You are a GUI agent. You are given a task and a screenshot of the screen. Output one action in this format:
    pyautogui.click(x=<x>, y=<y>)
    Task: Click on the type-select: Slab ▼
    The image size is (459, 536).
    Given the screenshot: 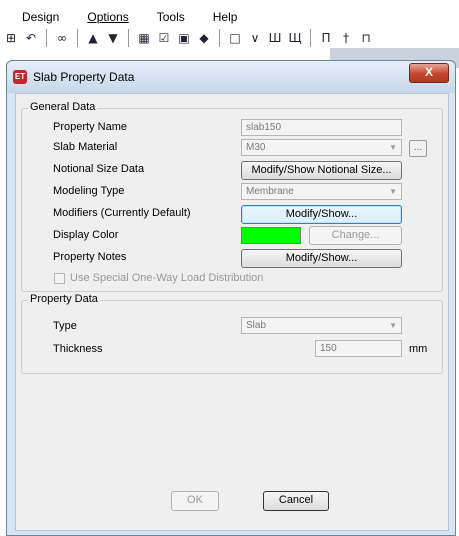 What is the action you would take?
    pyautogui.click(x=321, y=325)
    